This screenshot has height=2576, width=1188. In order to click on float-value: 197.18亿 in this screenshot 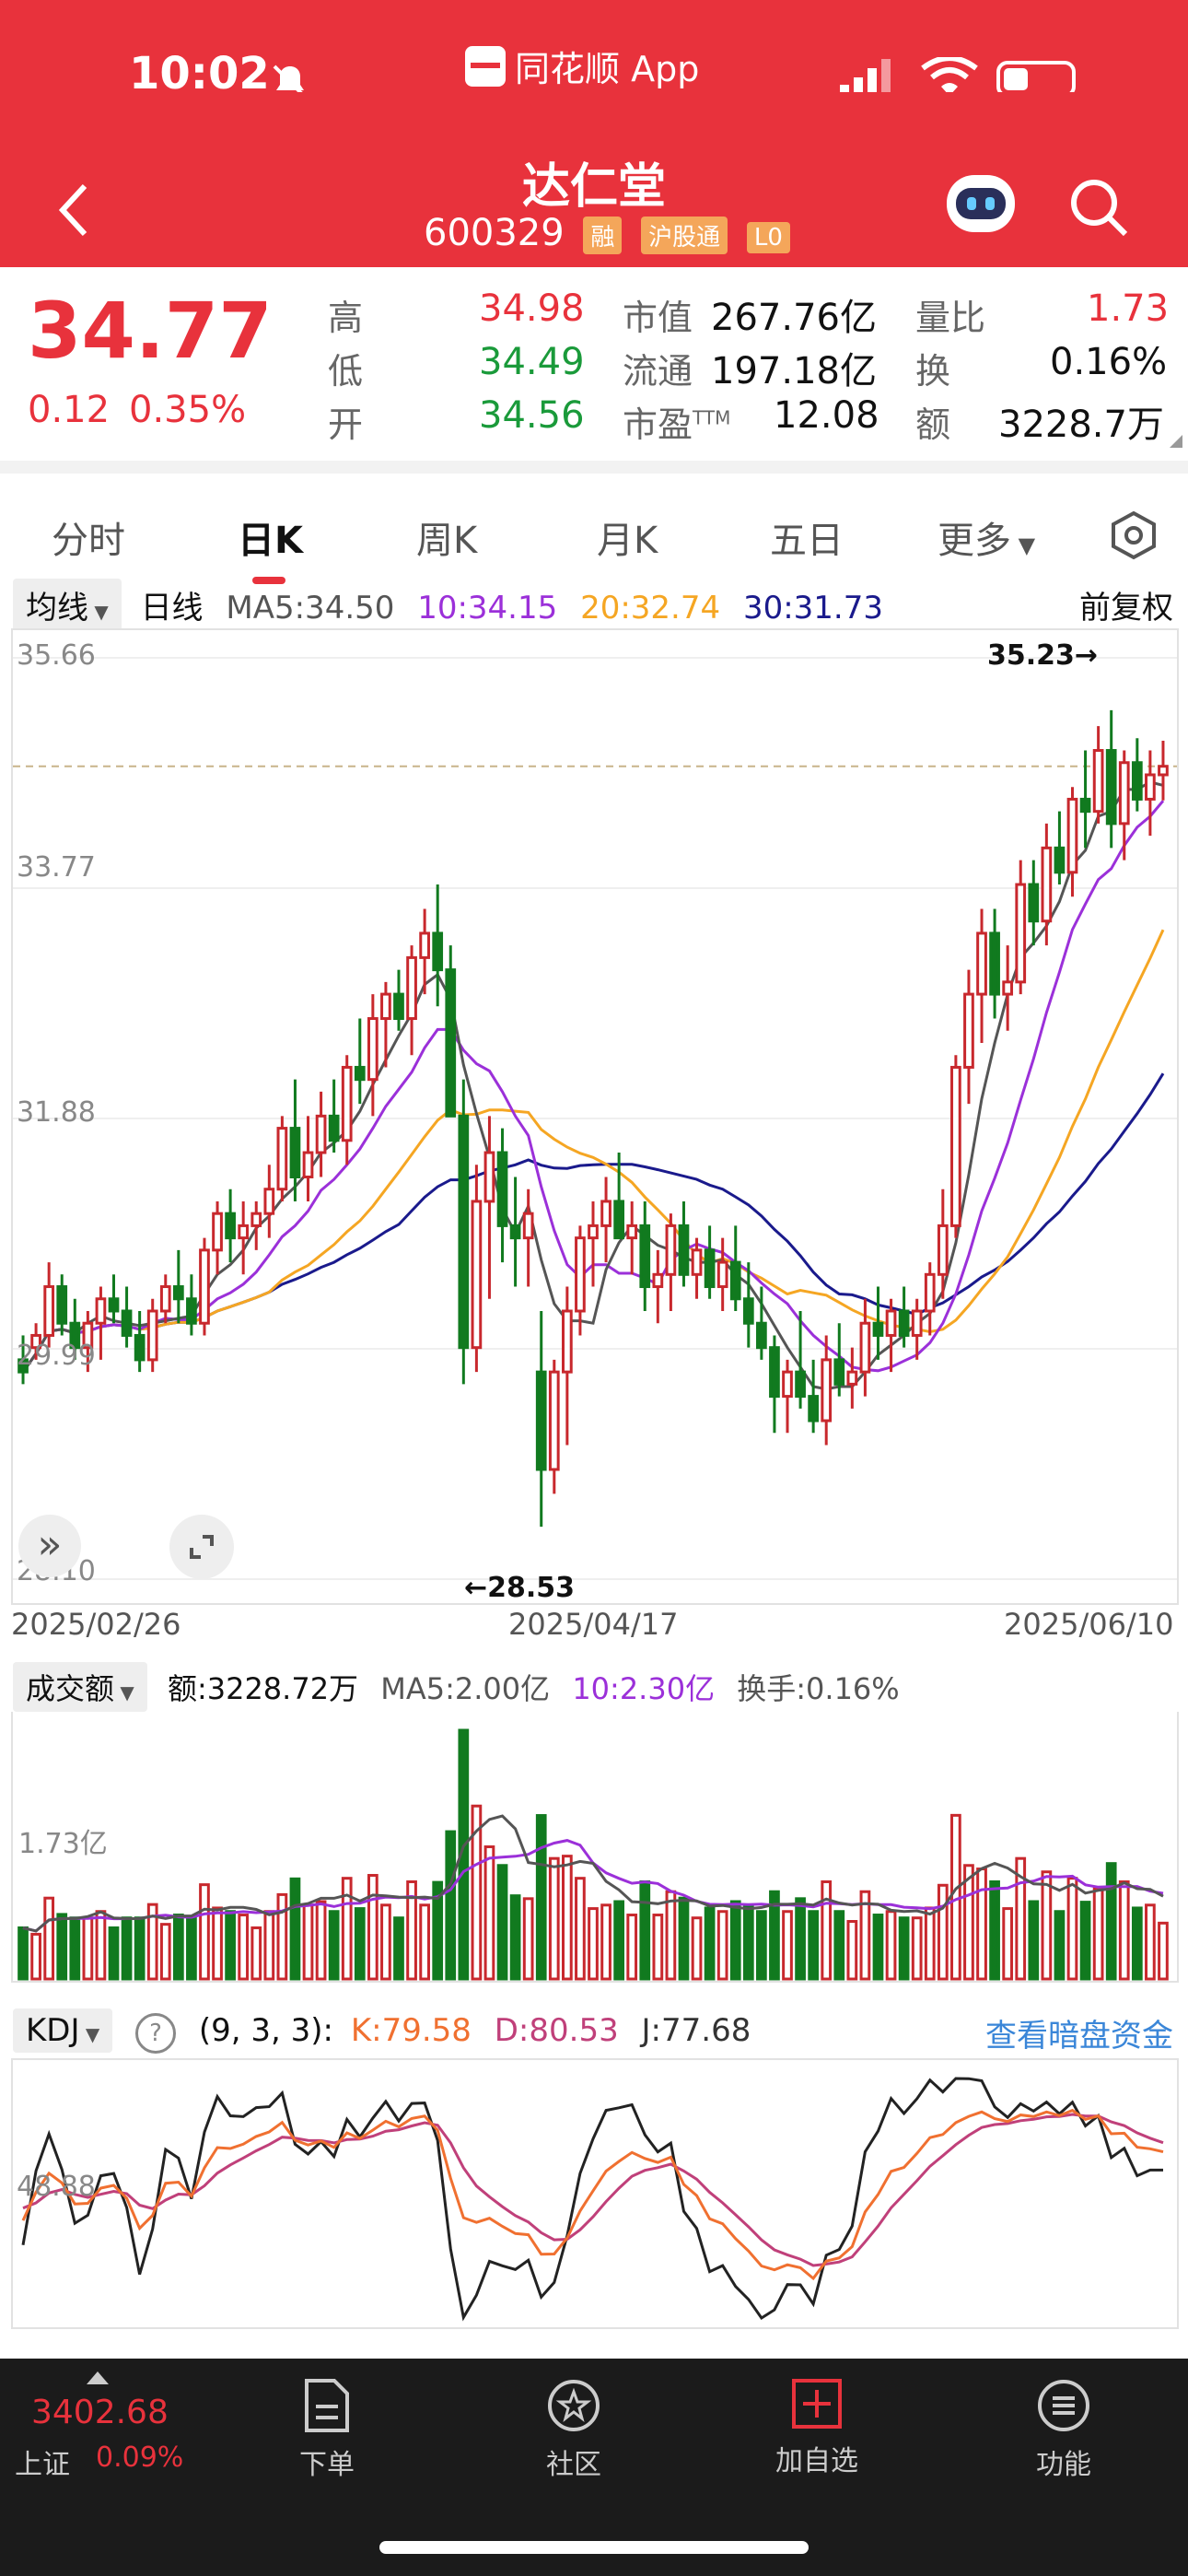, I will do `click(794, 371)`.